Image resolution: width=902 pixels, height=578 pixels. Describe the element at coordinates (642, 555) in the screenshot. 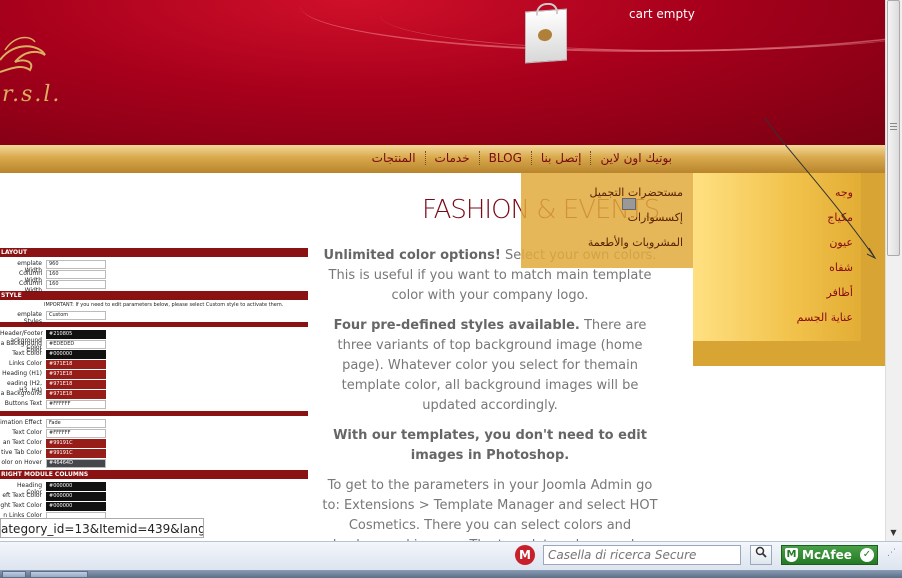

I see `secure-search-input` at that location.